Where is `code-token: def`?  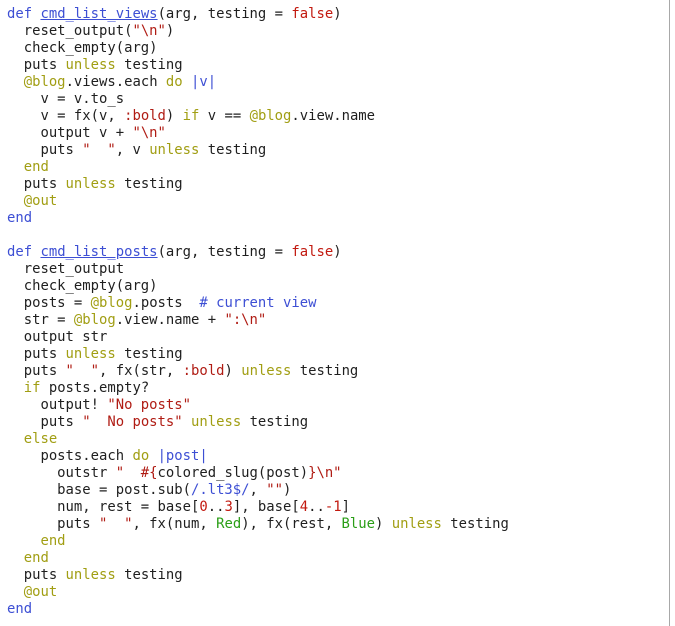 code-token: def is located at coordinates (20, 252).